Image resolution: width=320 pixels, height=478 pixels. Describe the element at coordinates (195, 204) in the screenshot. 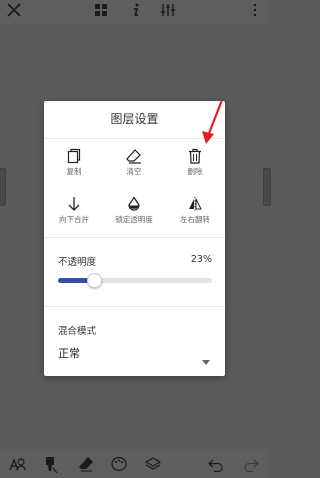

I see `flip-horizontal-icon` at that location.